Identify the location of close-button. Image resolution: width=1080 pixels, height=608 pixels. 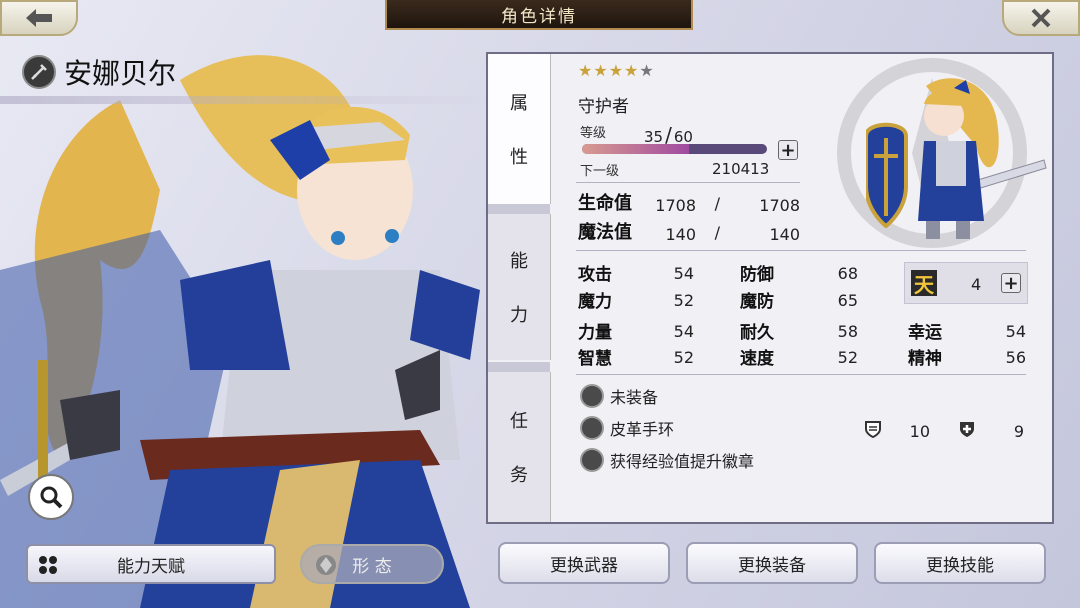
(1041, 18).